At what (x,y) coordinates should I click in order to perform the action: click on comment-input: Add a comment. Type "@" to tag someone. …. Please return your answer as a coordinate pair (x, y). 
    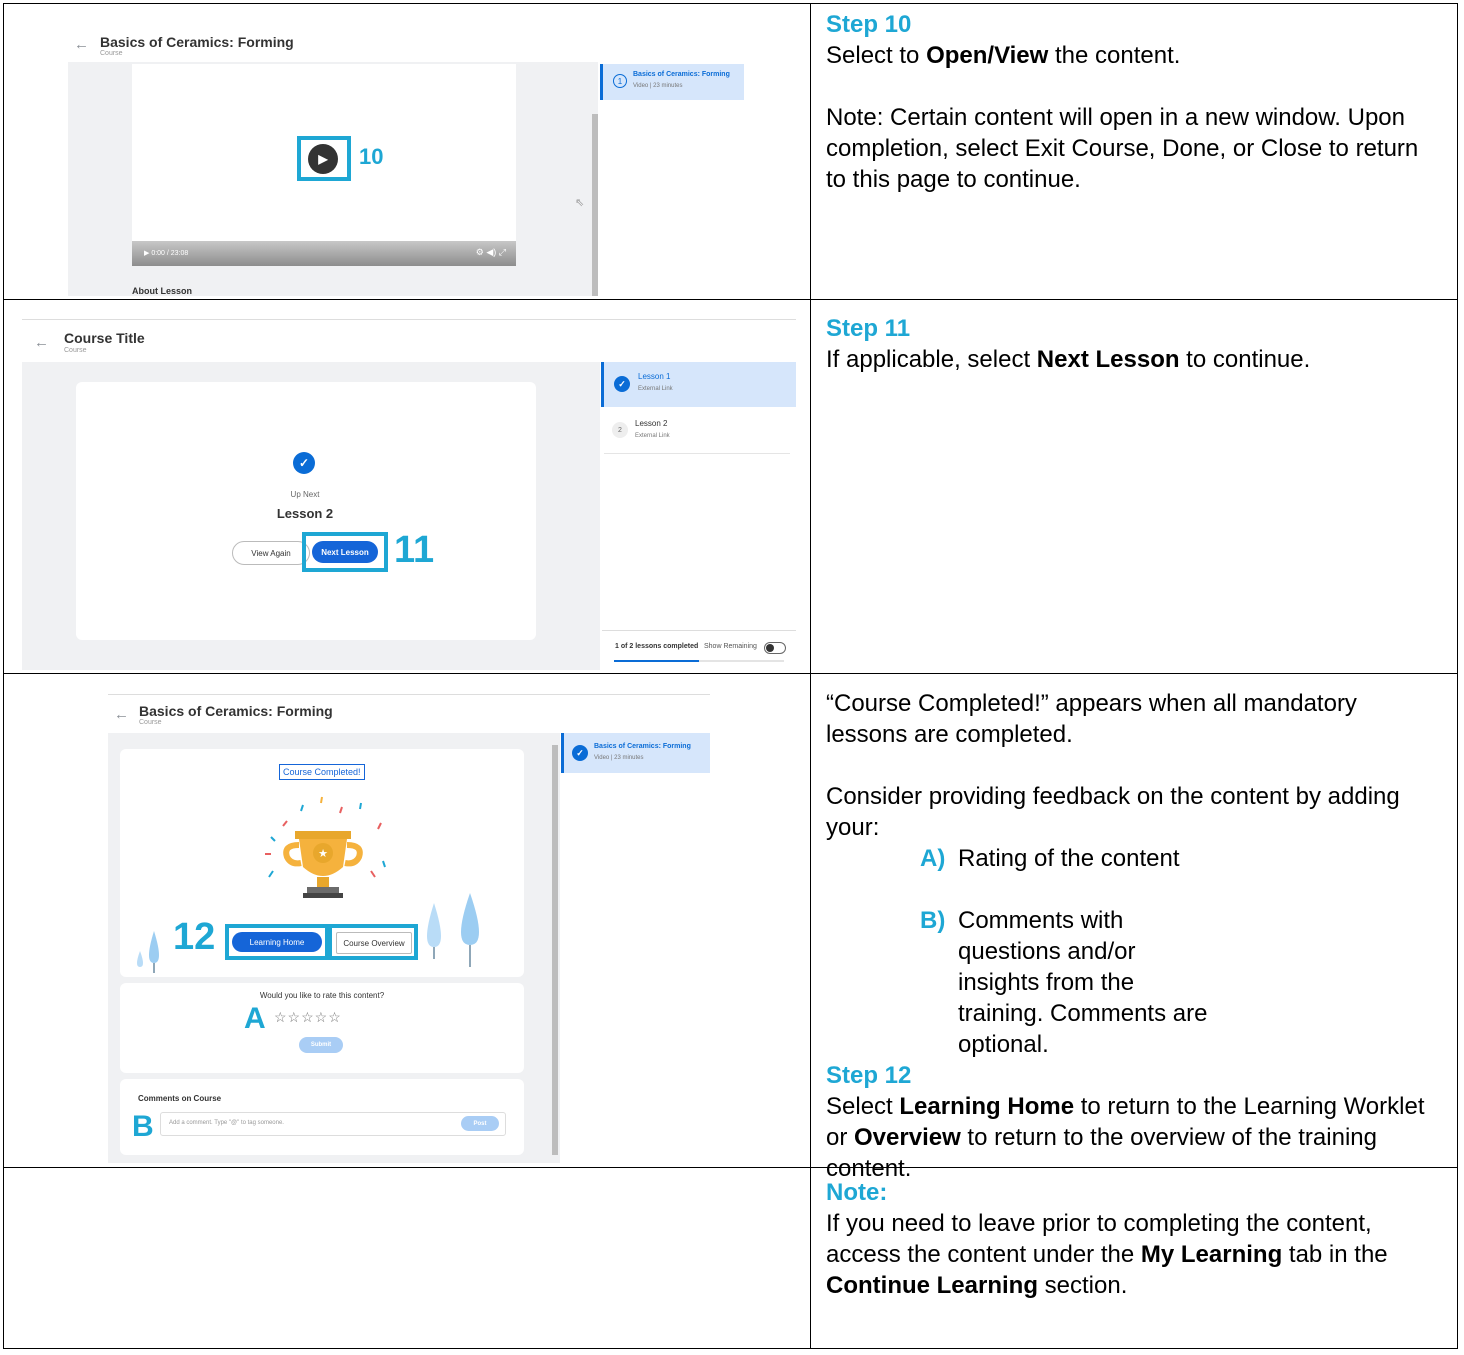
    Looking at the image, I should click on (333, 1124).